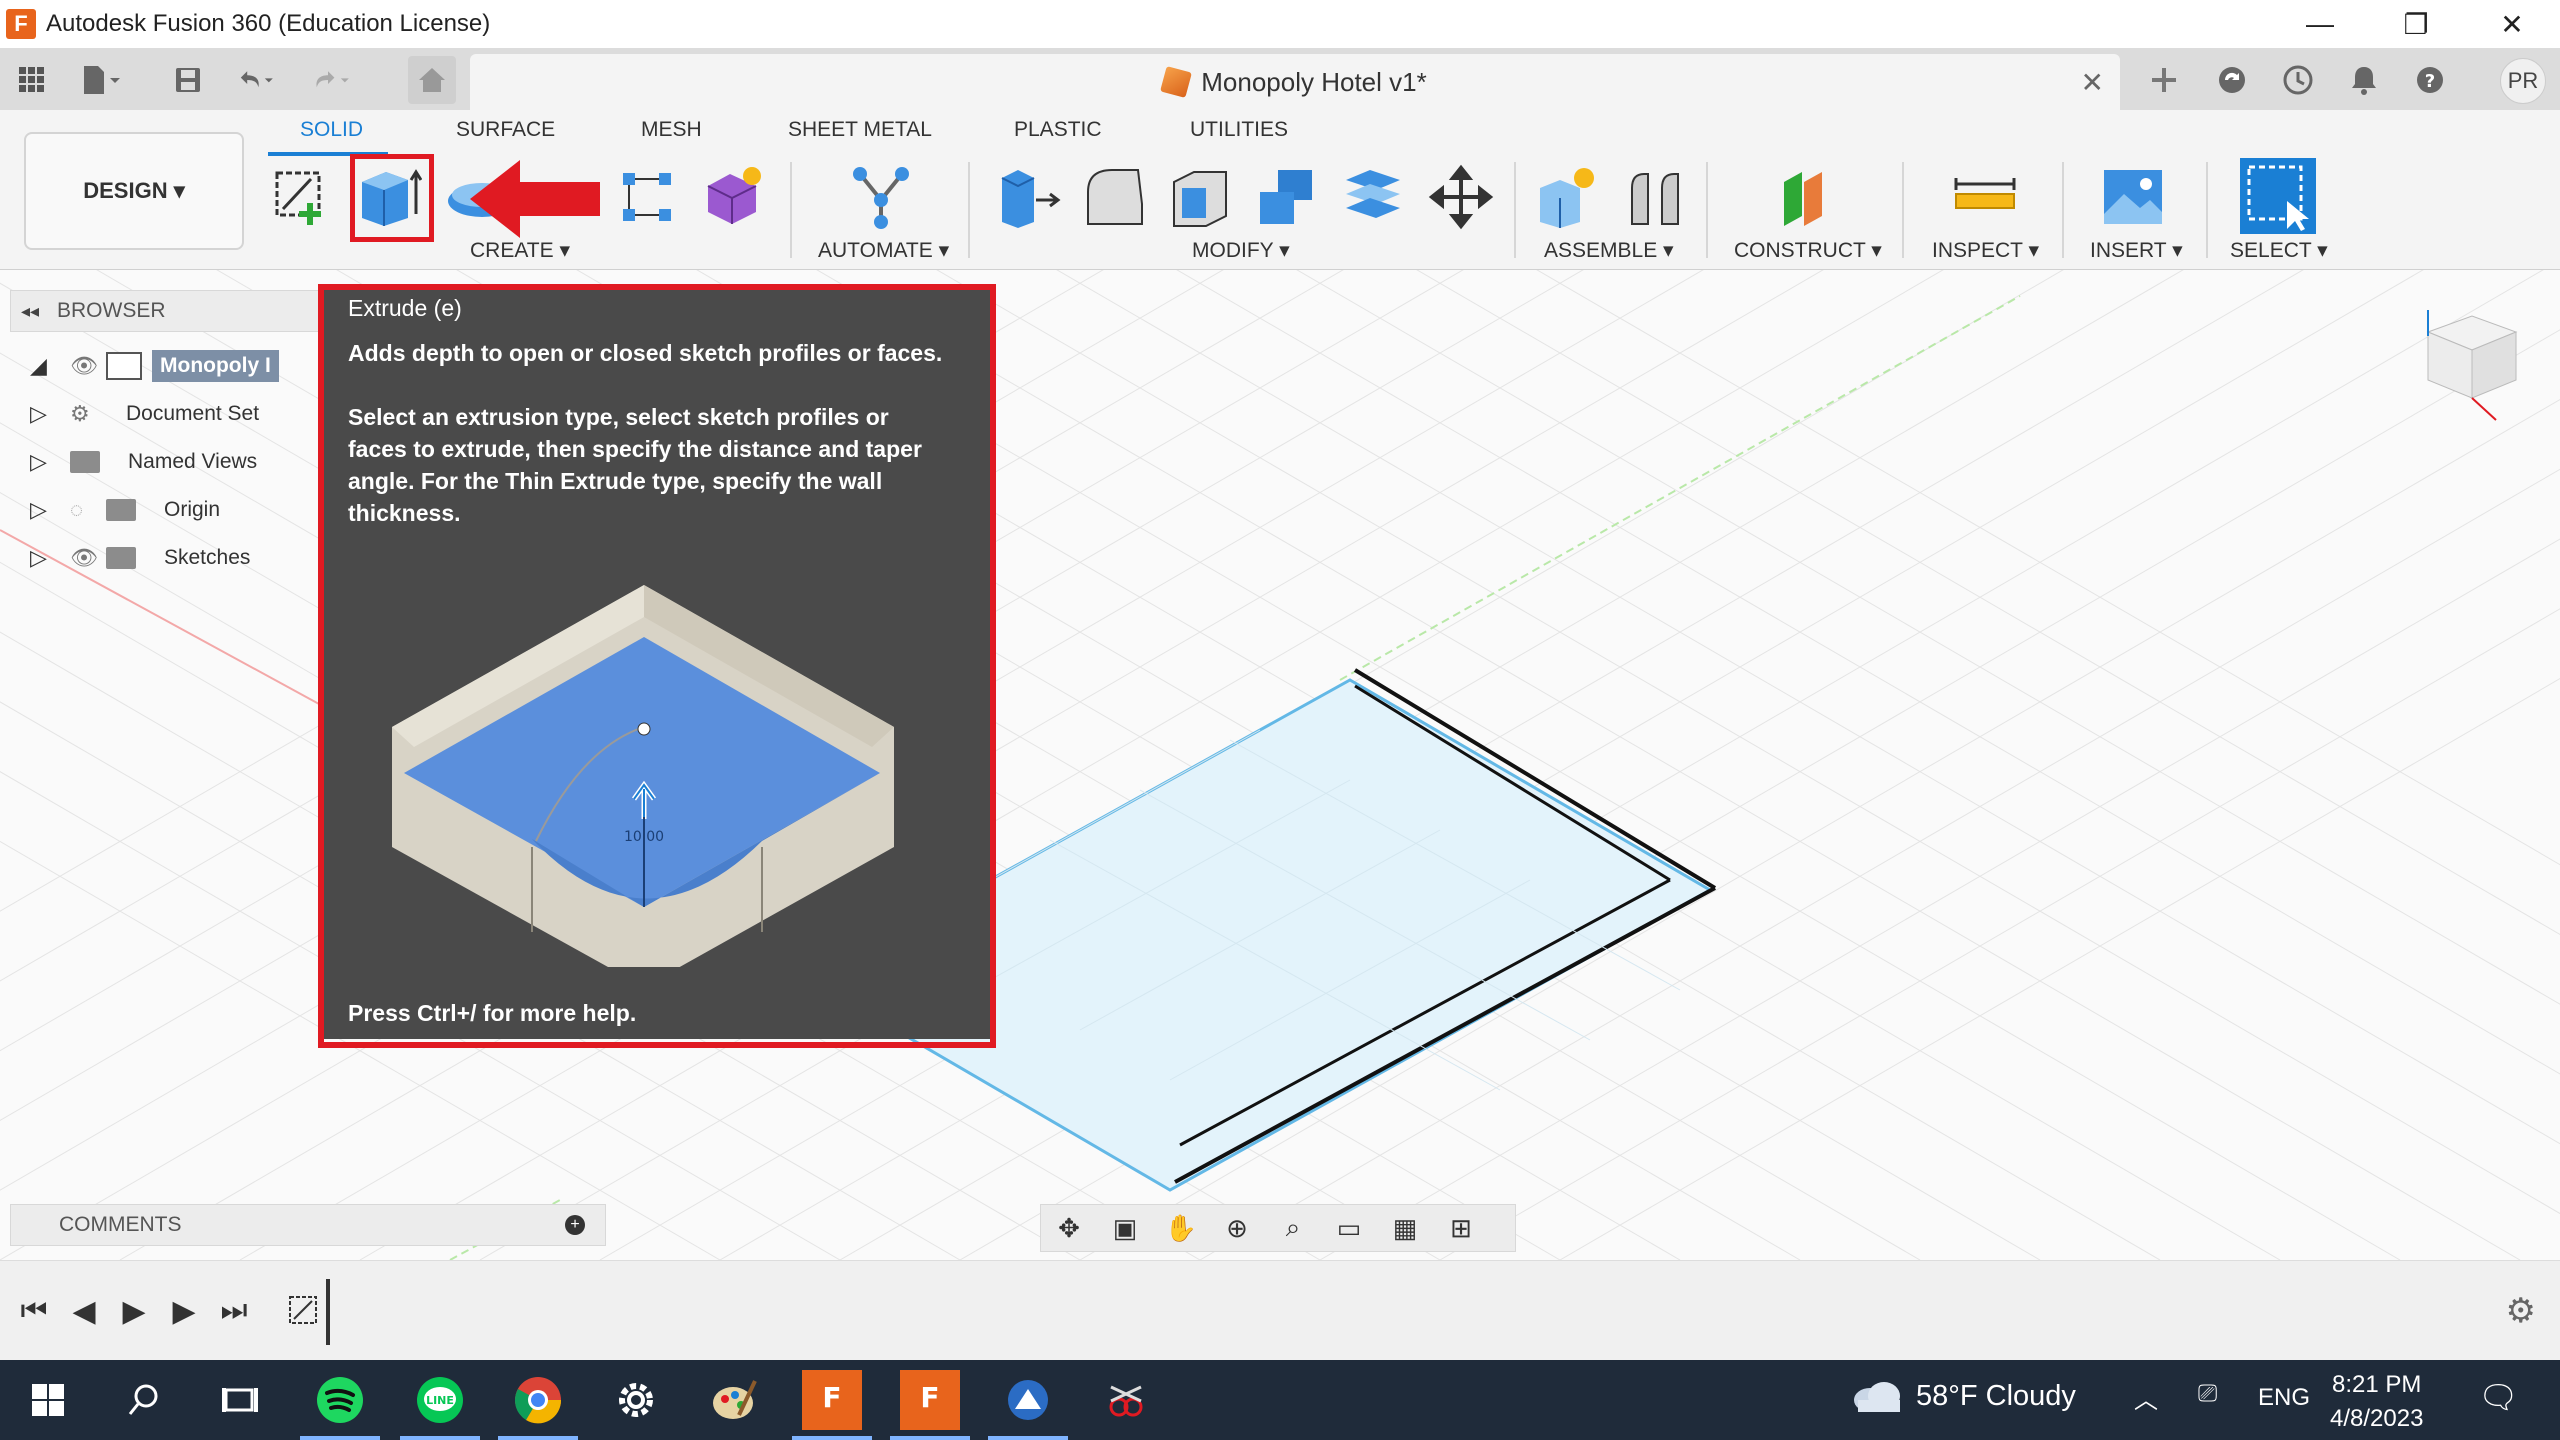  Describe the element at coordinates (1293, 1228) in the screenshot. I see `fit-zoom-icon: ⌕` at that location.